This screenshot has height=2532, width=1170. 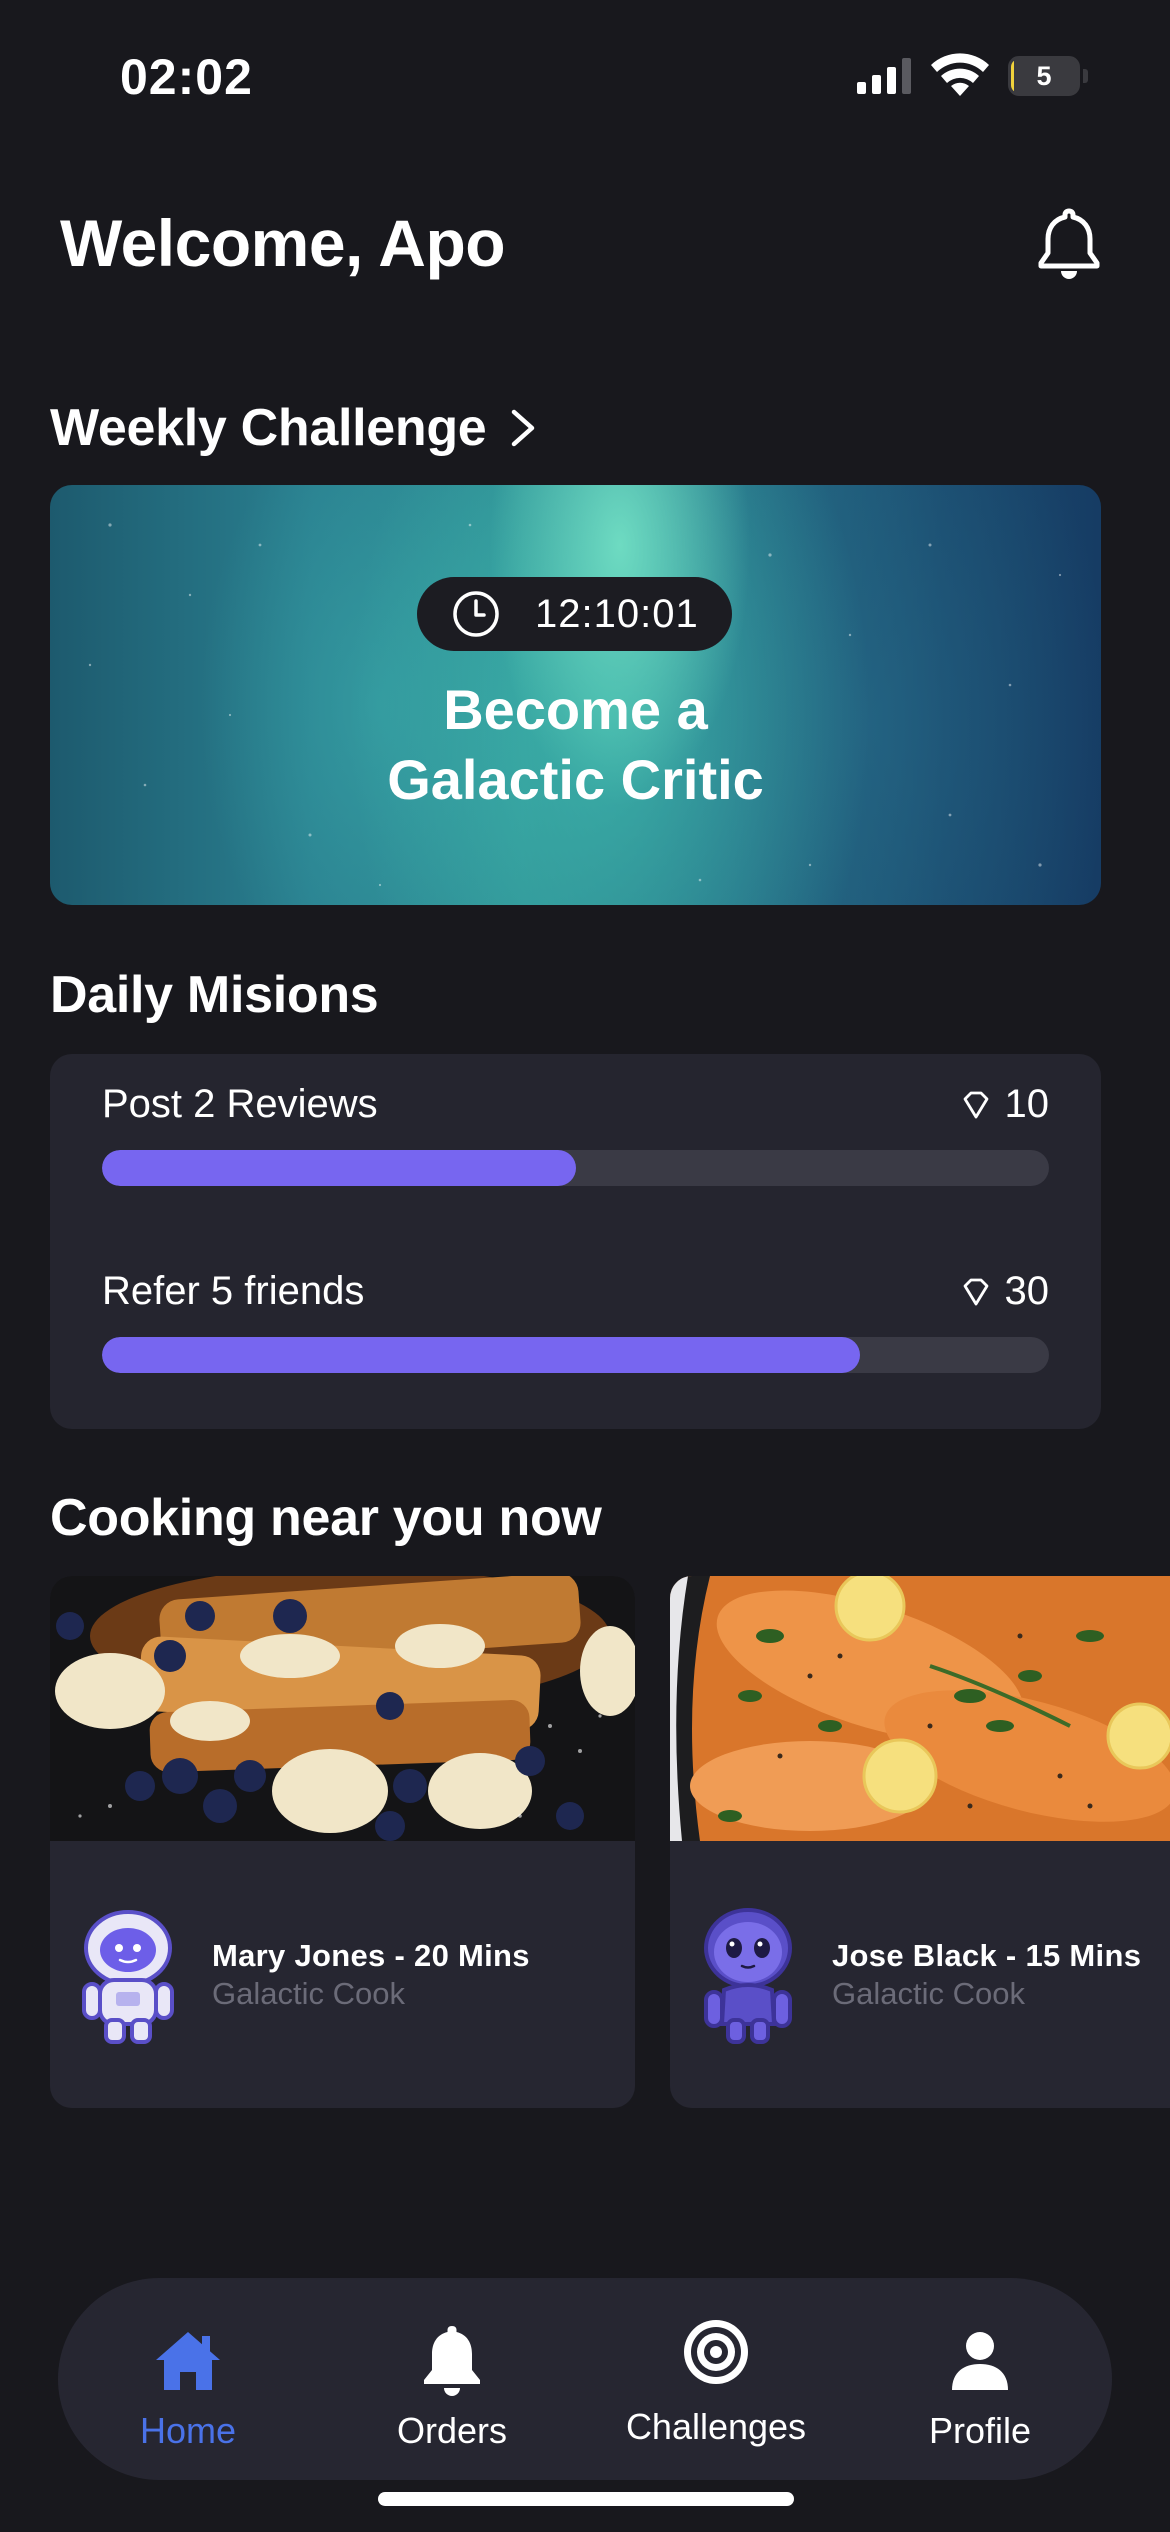 What do you see at coordinates (748, 1976) in the screenshot?
I see `alien-avatar` at bounding box center [748, 1976].